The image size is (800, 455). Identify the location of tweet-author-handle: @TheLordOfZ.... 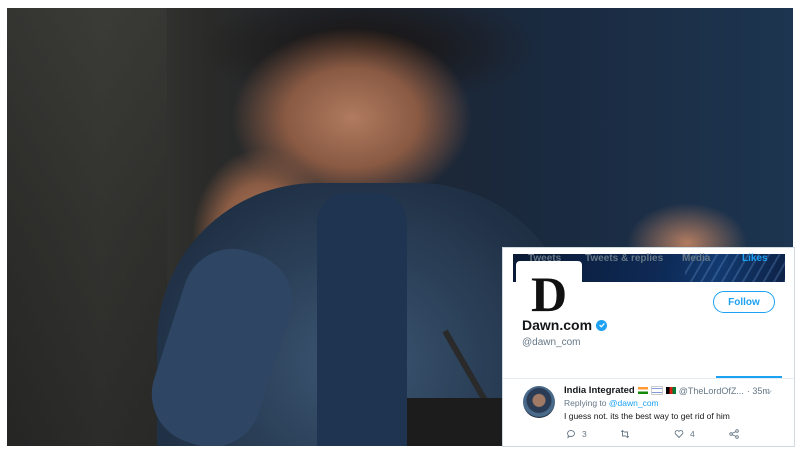
(711, 391).